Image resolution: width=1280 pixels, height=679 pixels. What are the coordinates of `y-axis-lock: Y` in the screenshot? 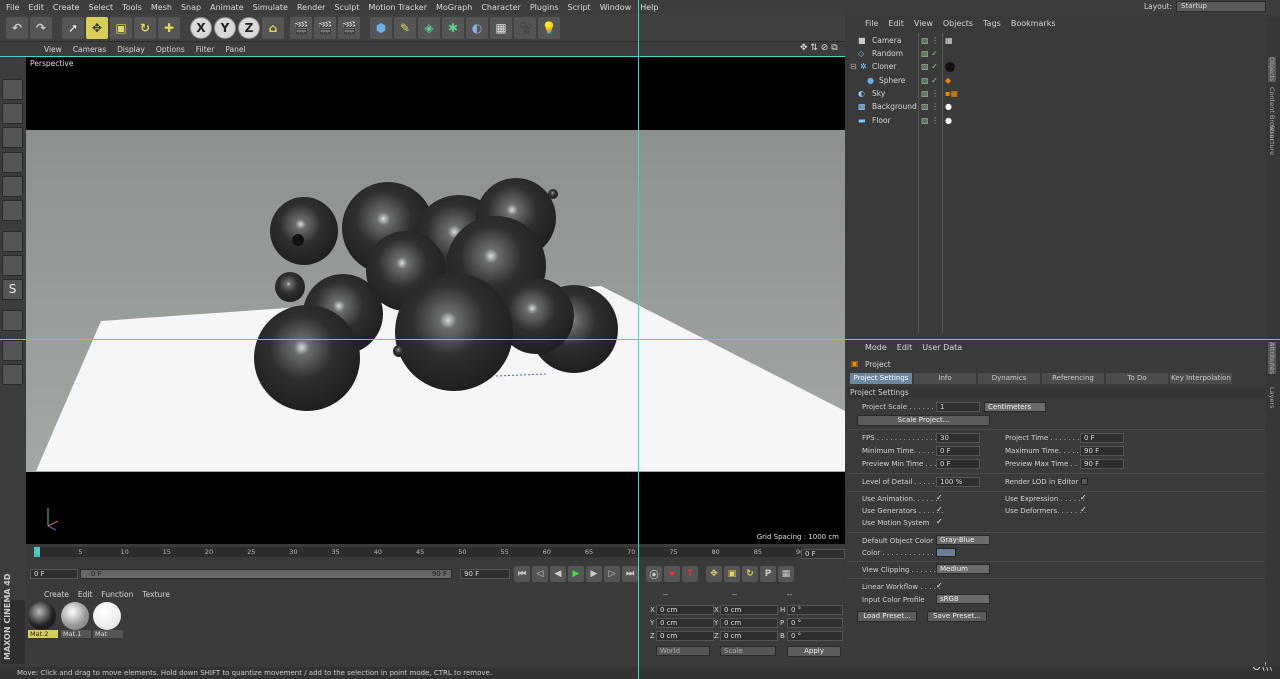 It's located at (225, 28).